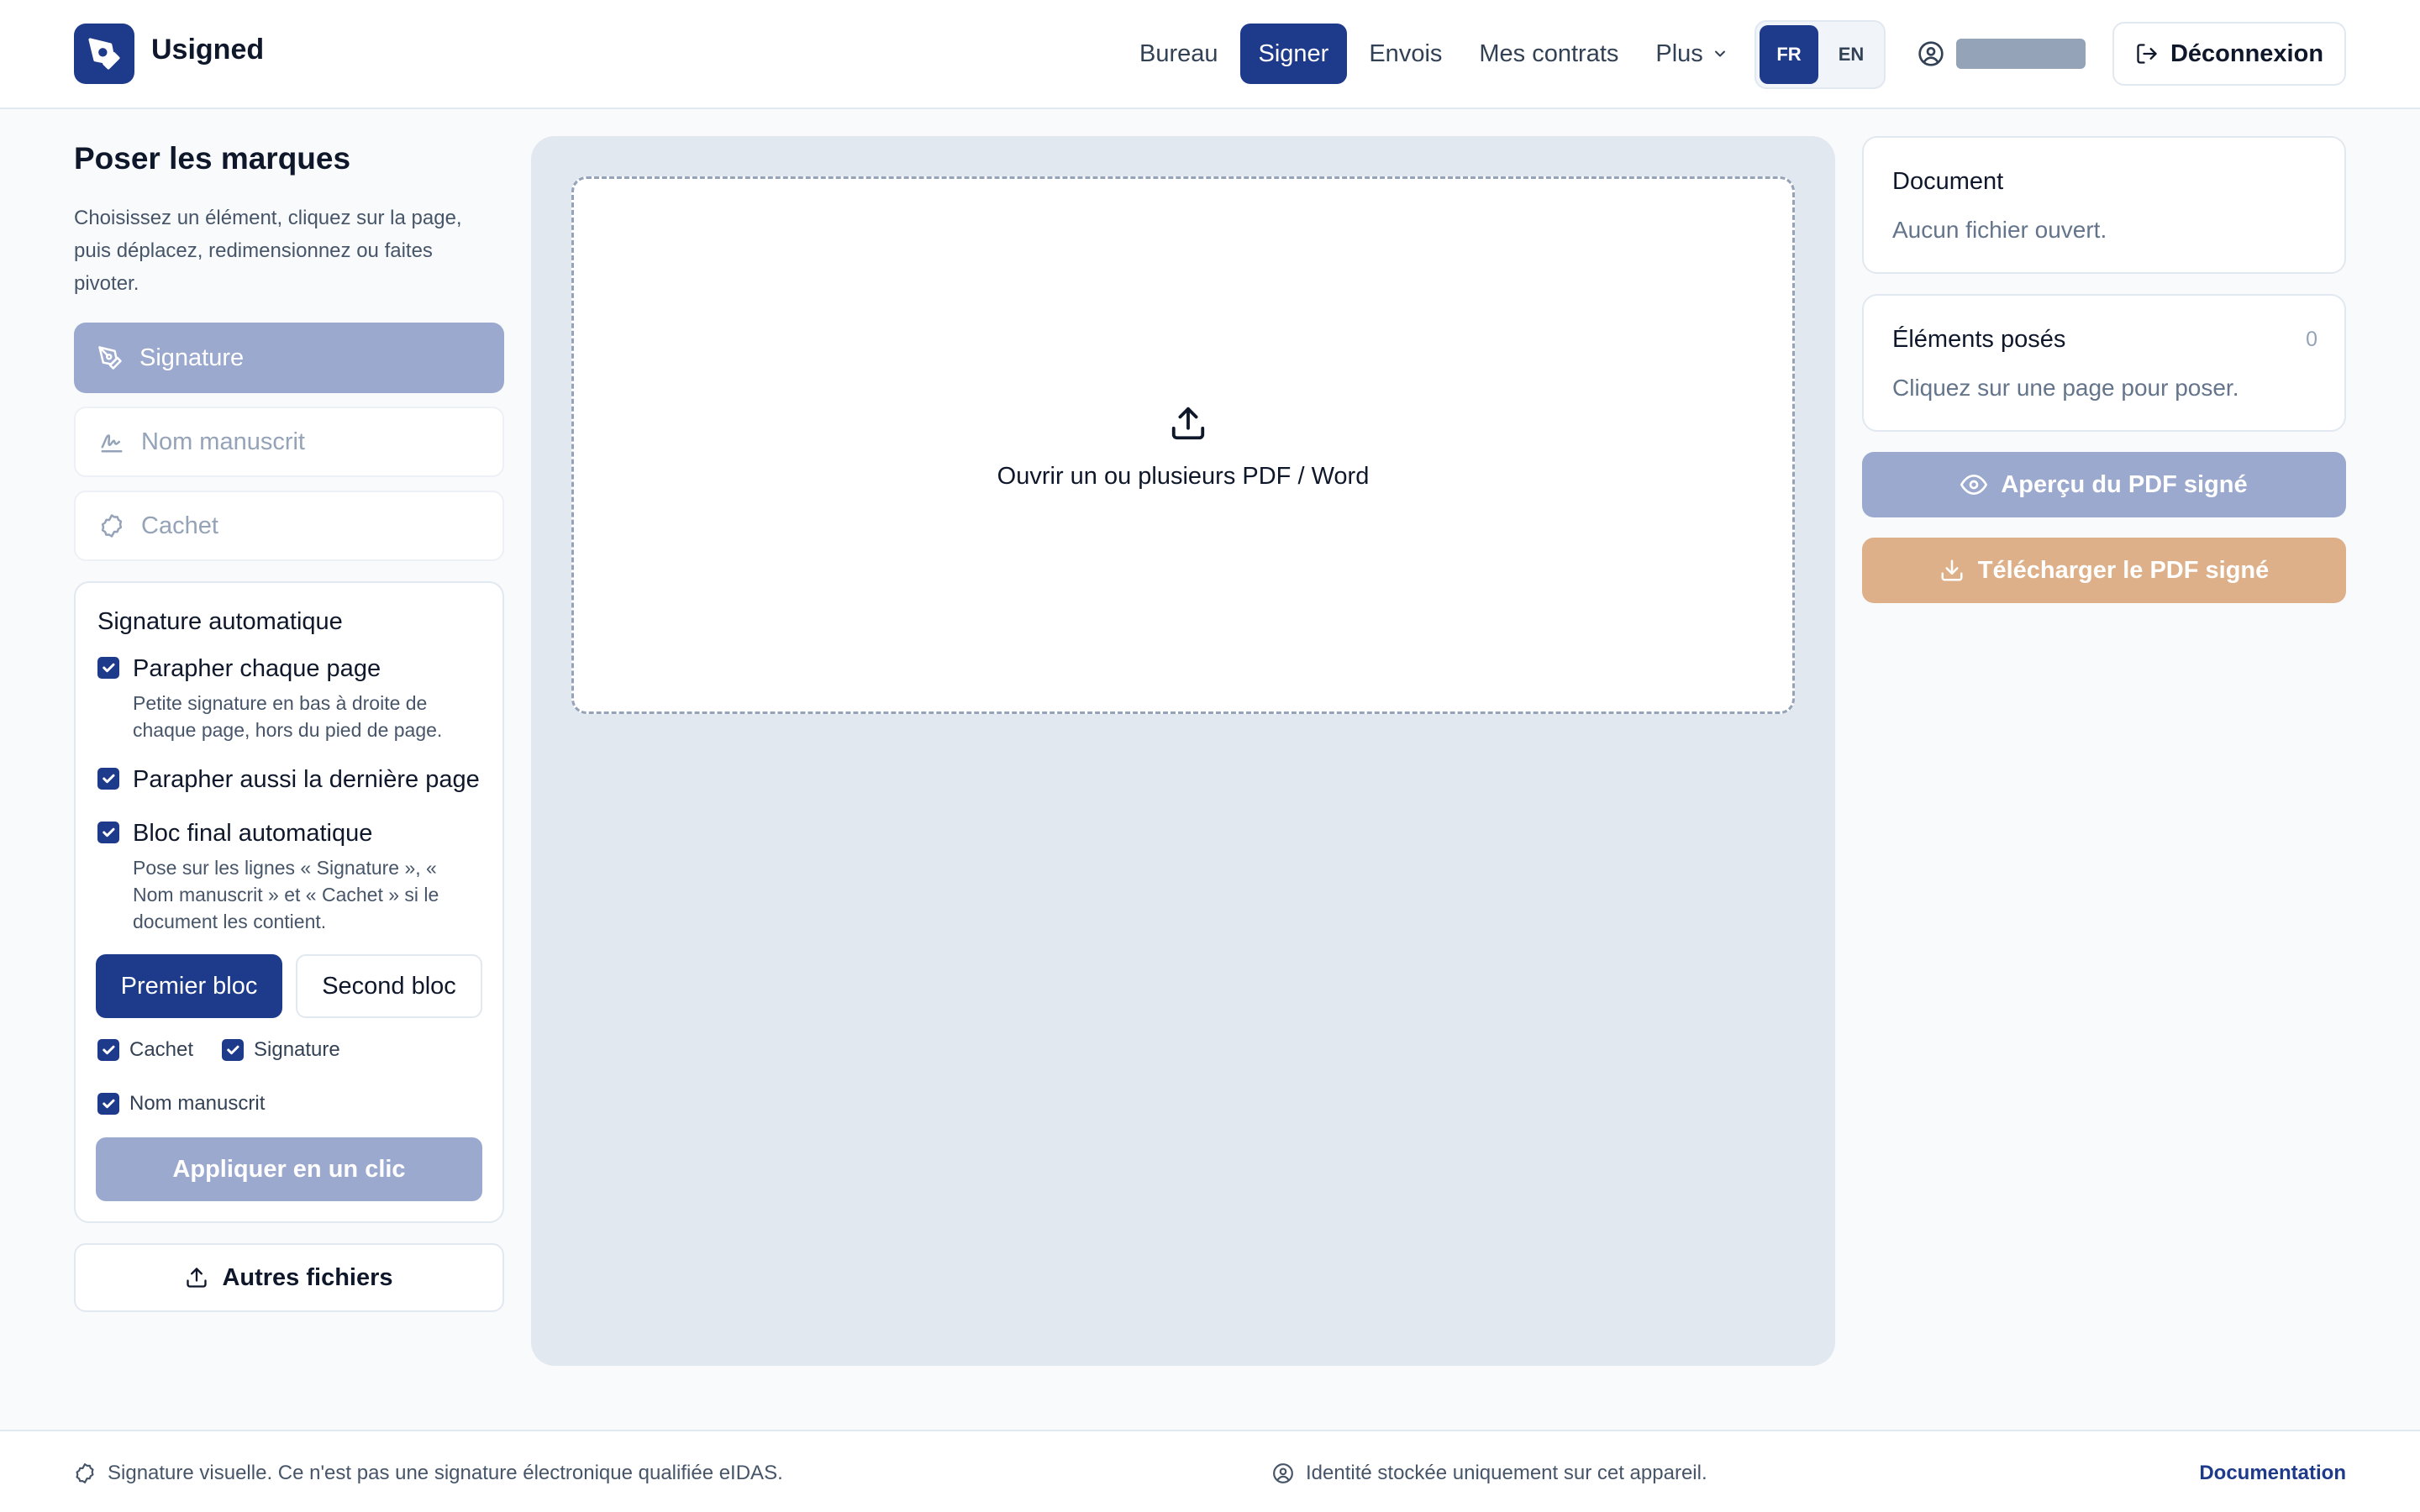 Image resolution: width=2420 pixels, height=1512 pixels. Describe the element at coordinates (197, 1103) in the screenshot. I see `element-label: Nom manuscrit` at that location.